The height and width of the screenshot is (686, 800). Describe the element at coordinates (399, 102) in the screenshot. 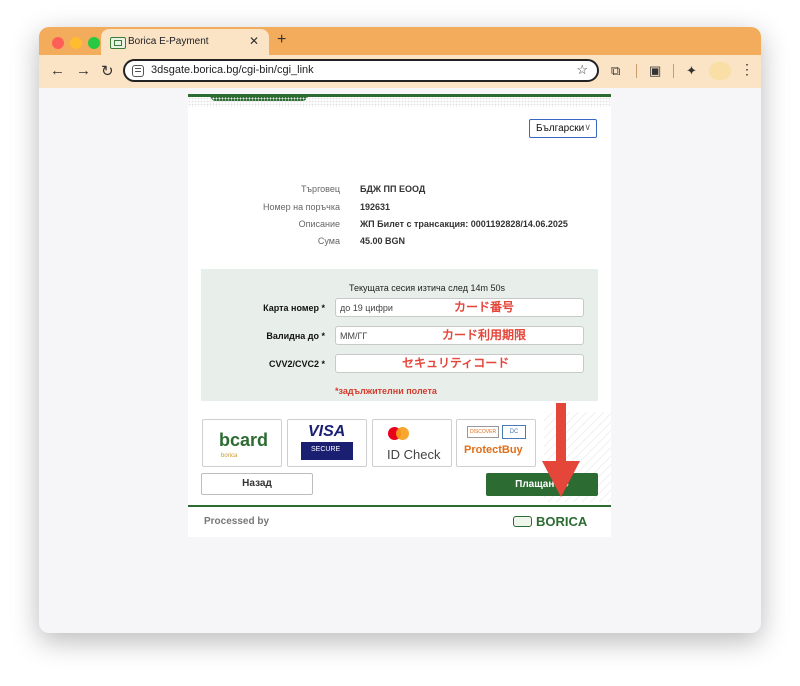

I see `dotted-pattern` at that location.